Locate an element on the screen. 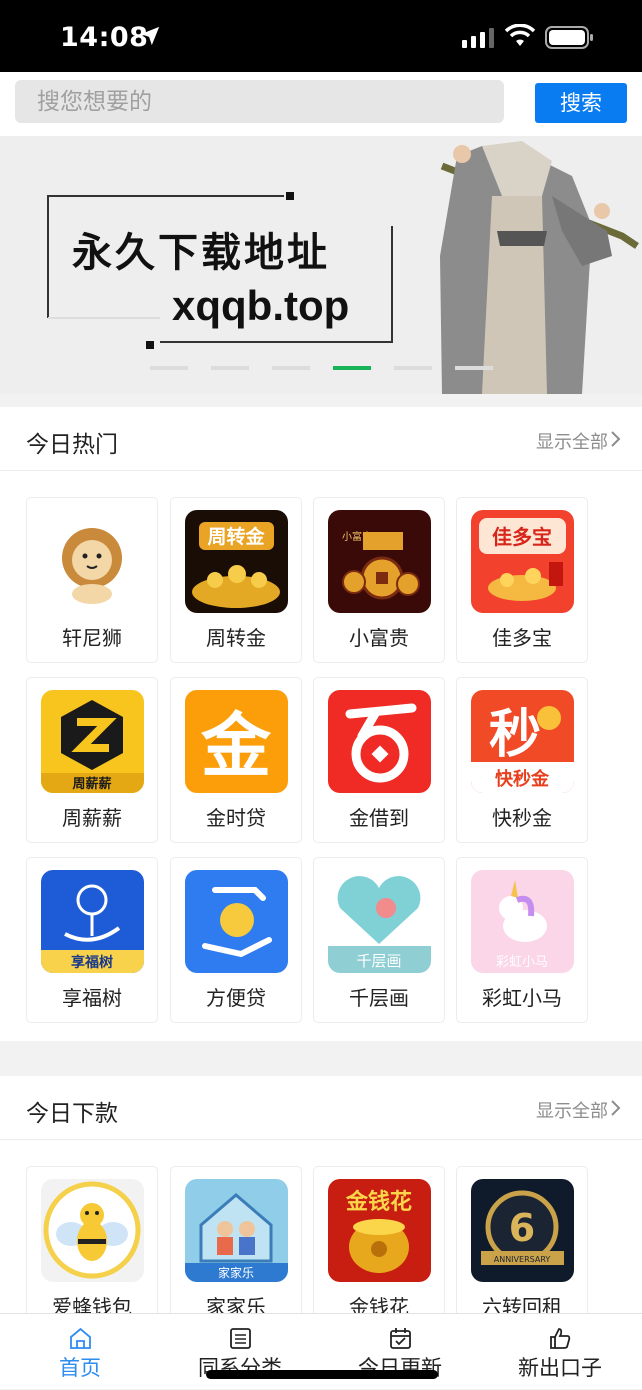  app-name: 彩虹小马 is located at coordinates (522, 998).